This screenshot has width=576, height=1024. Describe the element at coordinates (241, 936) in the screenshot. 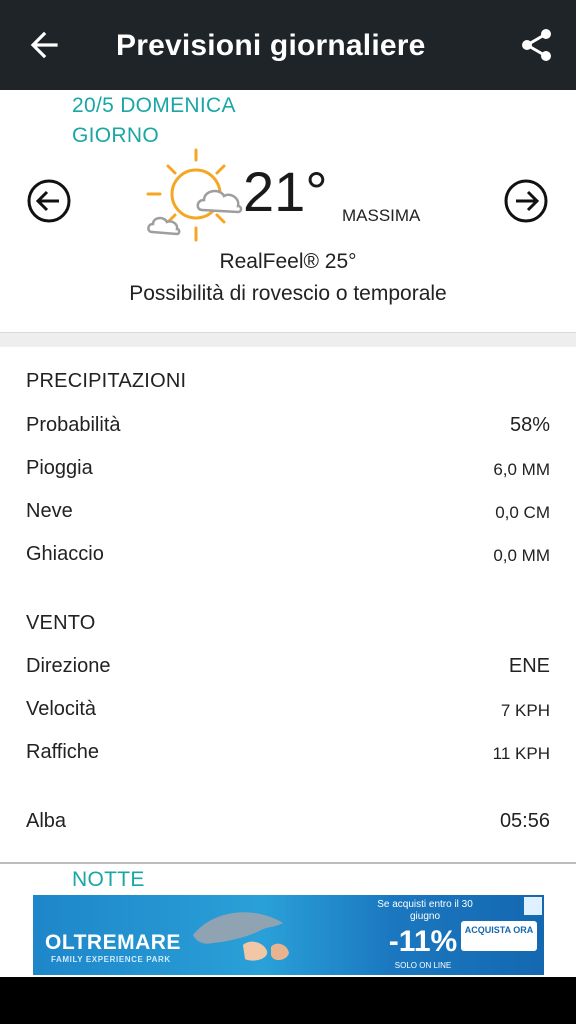

I see `dolphin-image` at that location.